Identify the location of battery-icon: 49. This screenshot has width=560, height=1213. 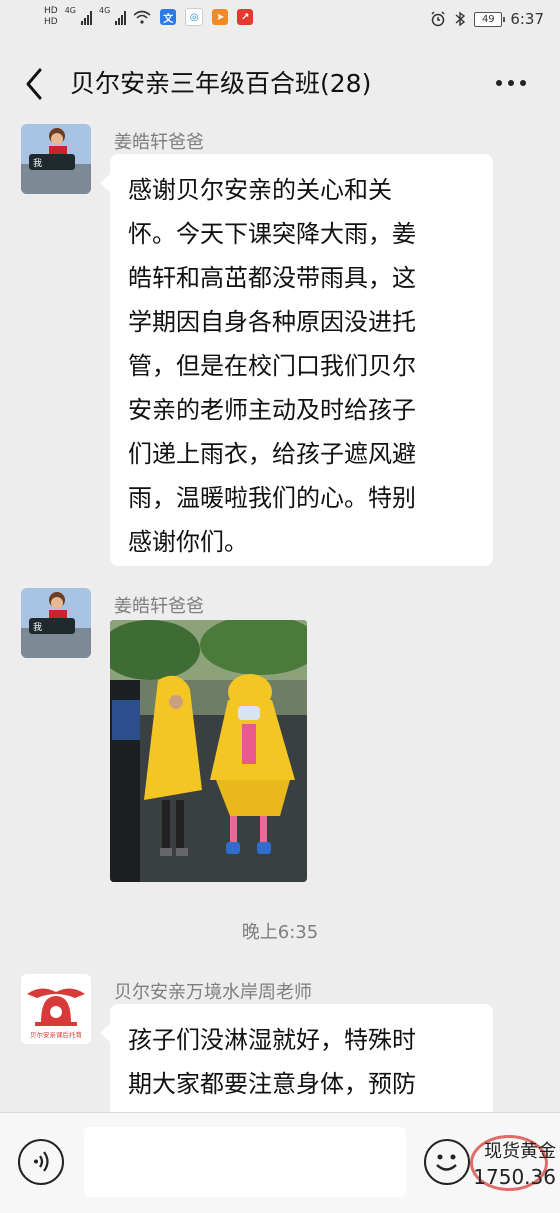
(490, 19).